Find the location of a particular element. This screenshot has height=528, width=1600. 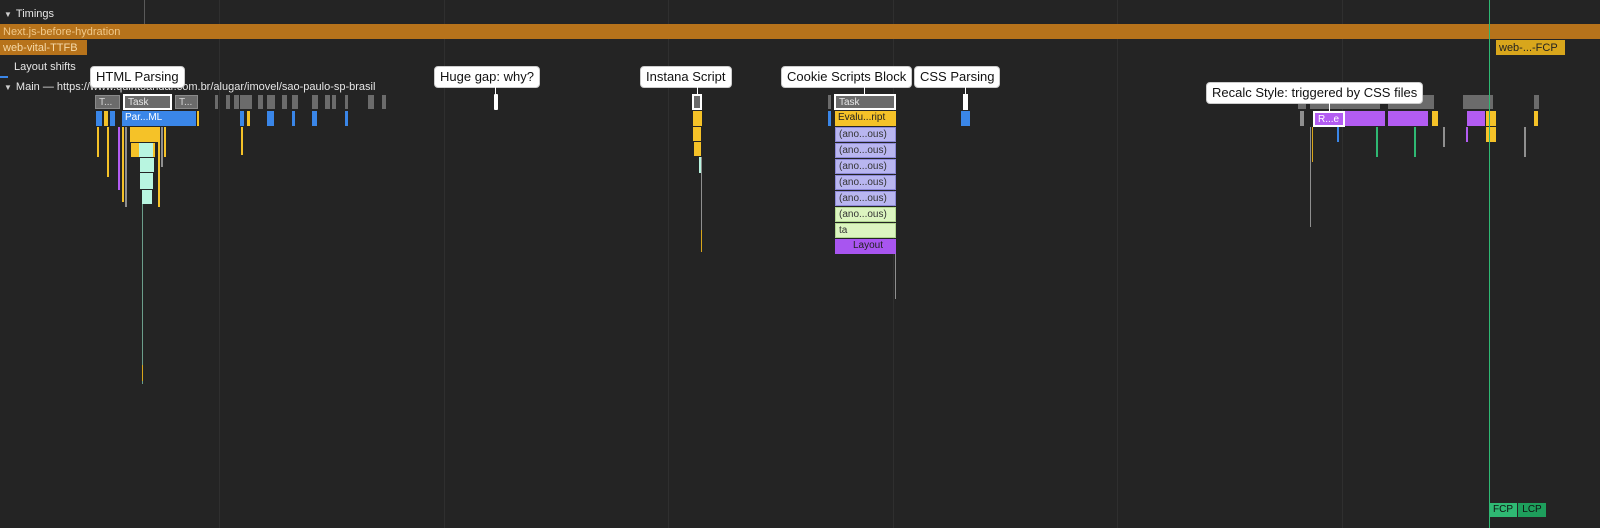

cookie-task: Task is located at coordinates (865, 102).